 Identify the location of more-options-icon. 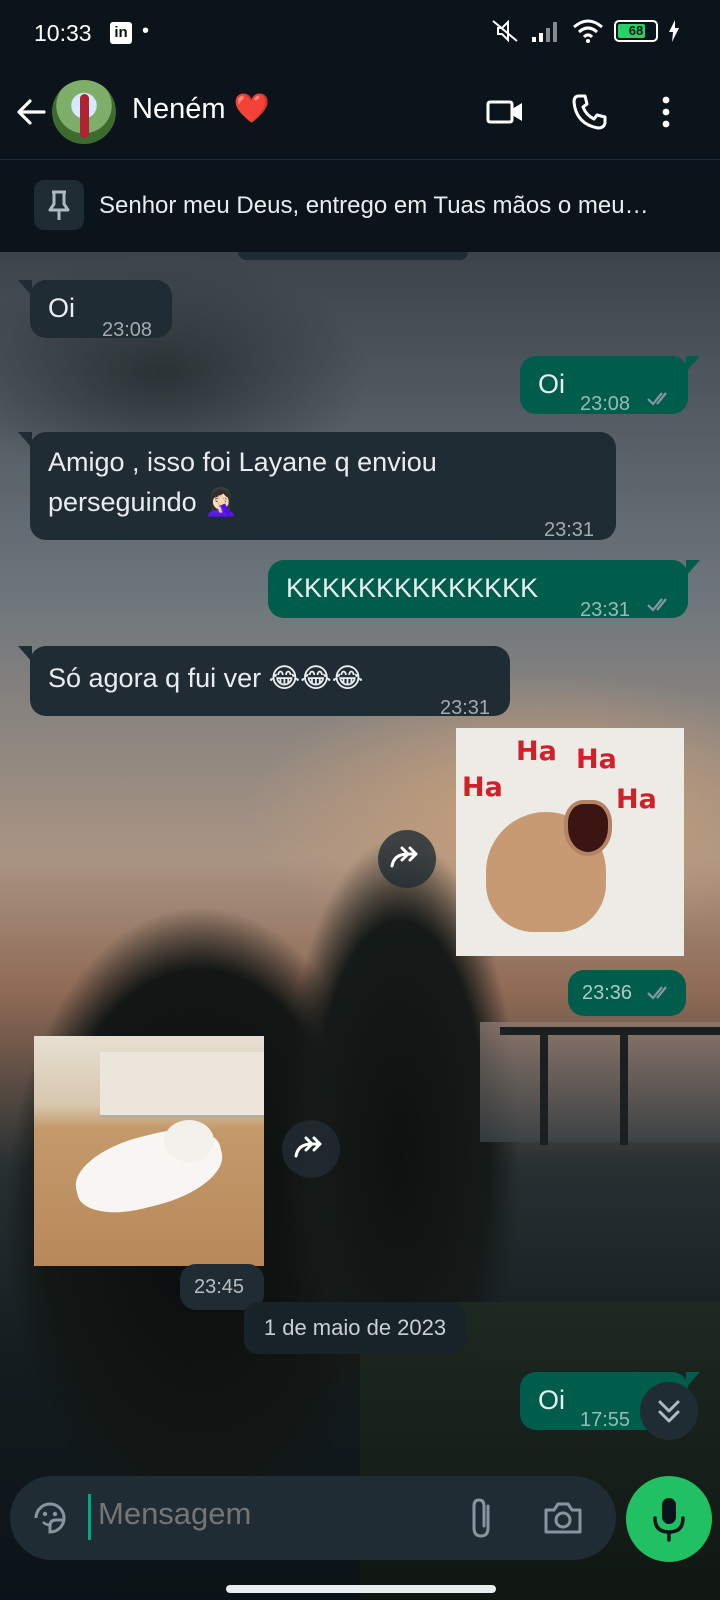
(666, 112).